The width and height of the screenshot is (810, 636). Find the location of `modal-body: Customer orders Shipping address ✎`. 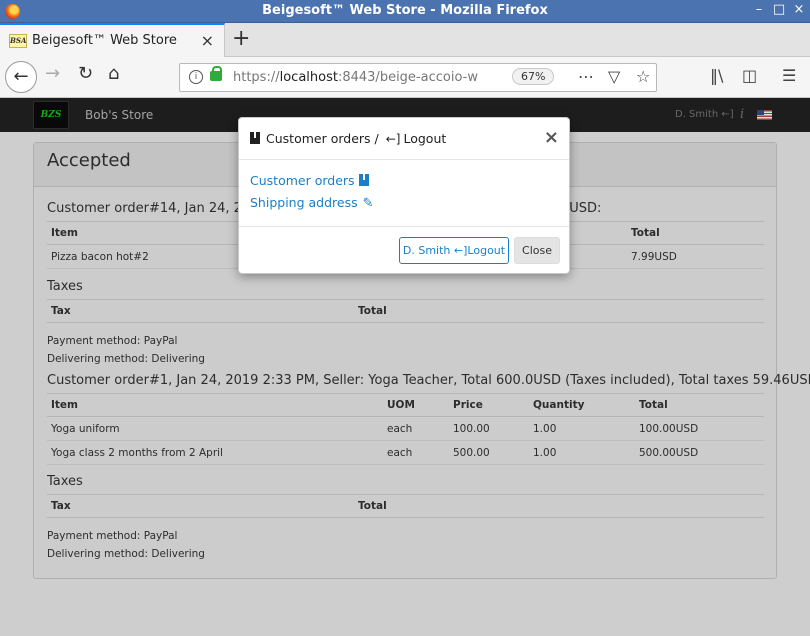

modal-body: Customer orders Shipping address ✎ is located at coordinates (404, 193).